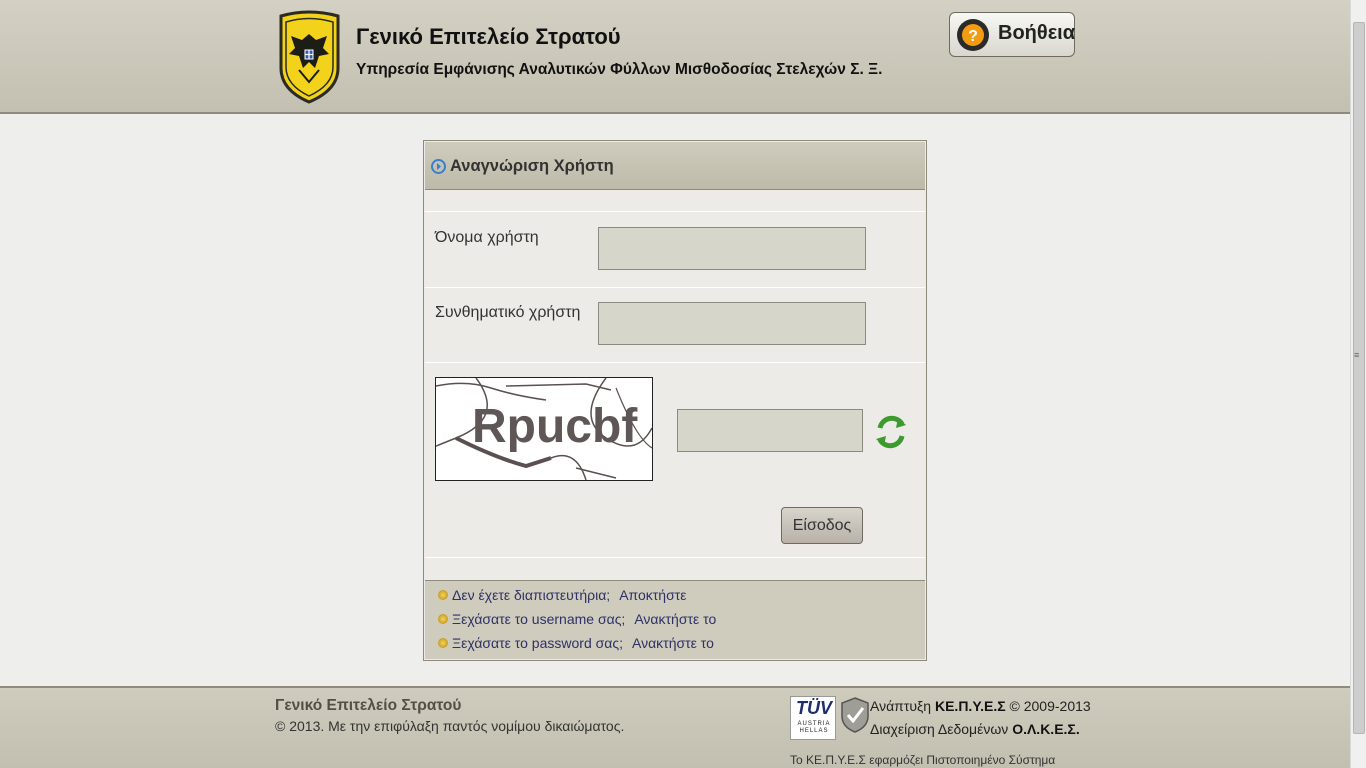 The width and height of the screenshot is (1366, 768). What do you see at coordinates (531, 595) in the screenshot?
I see `link-question: Δεν έχετε διαπιστευτήρια;` at bounding box center [531, 595].